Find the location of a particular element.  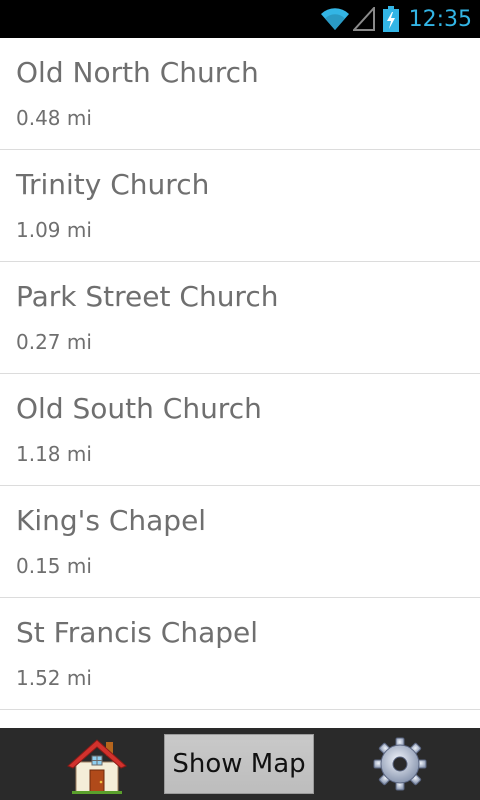

church-distance: 1.18 mi is located at coordinates (54, 454).